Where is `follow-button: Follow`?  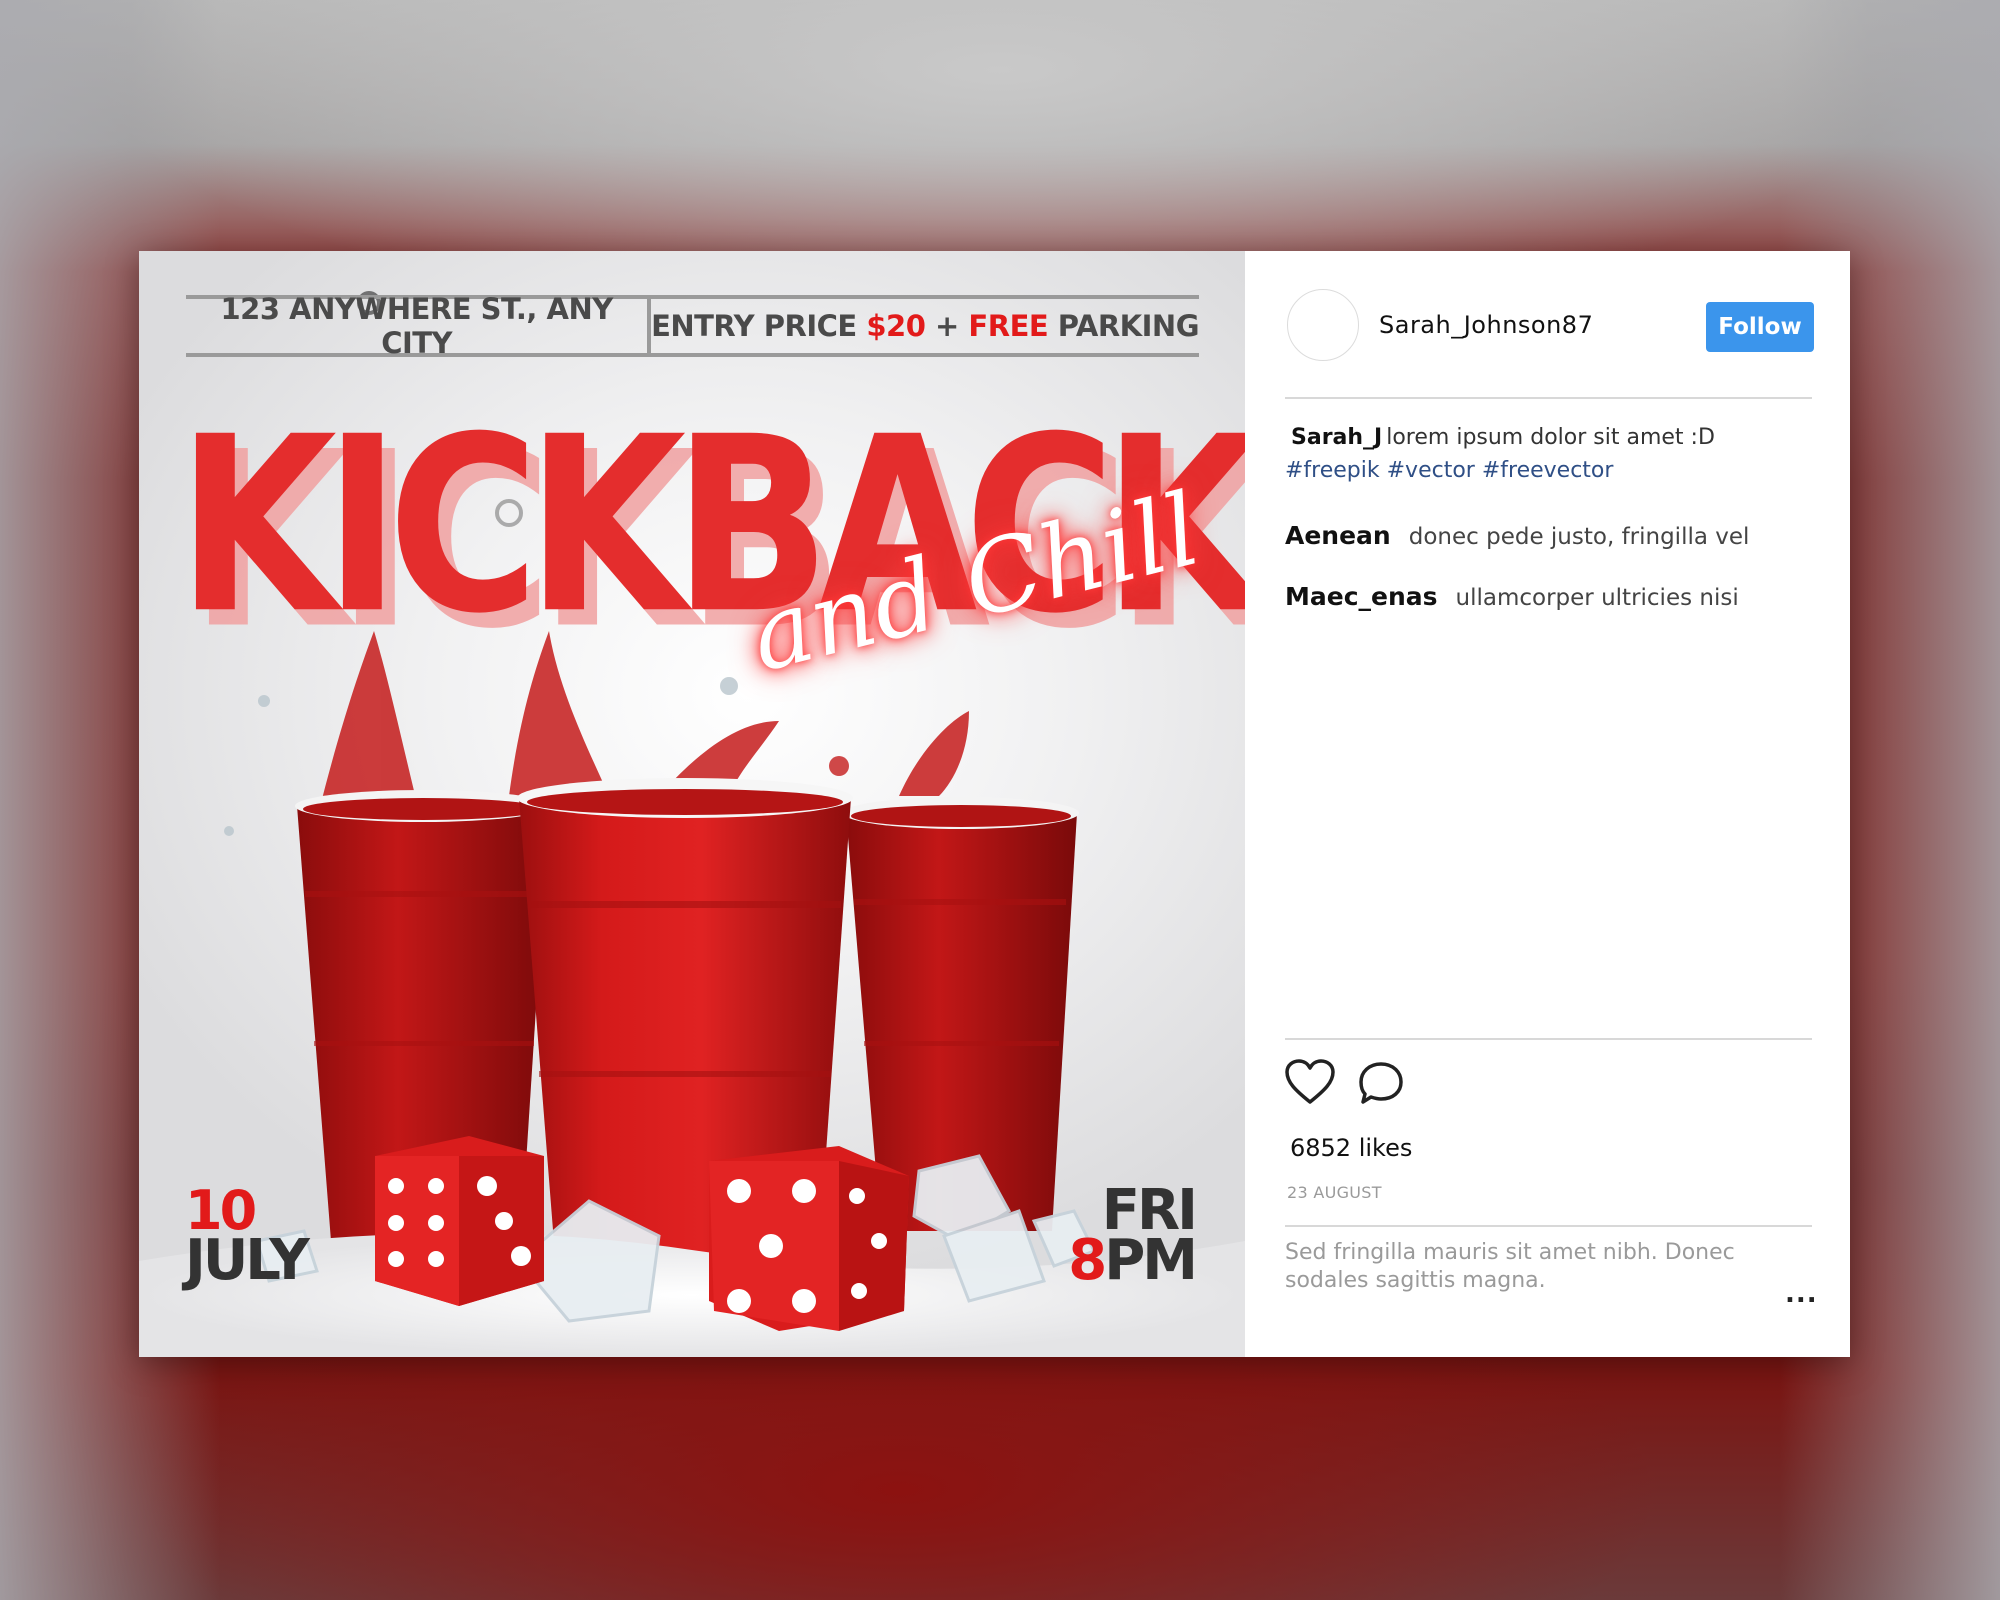 follow-button: Follow is located at coordinates (1760, 327).